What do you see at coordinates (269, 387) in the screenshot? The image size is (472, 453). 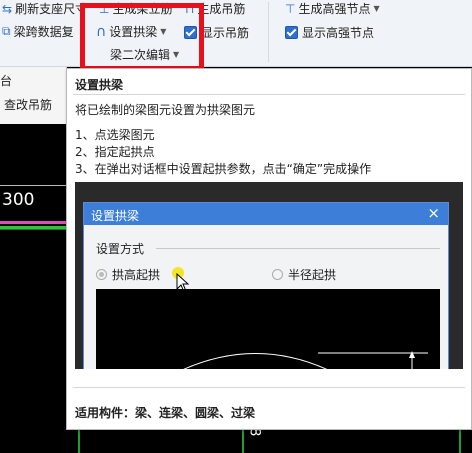 I see `tooltip-divider-bottom` at bounding box center [269, 387].